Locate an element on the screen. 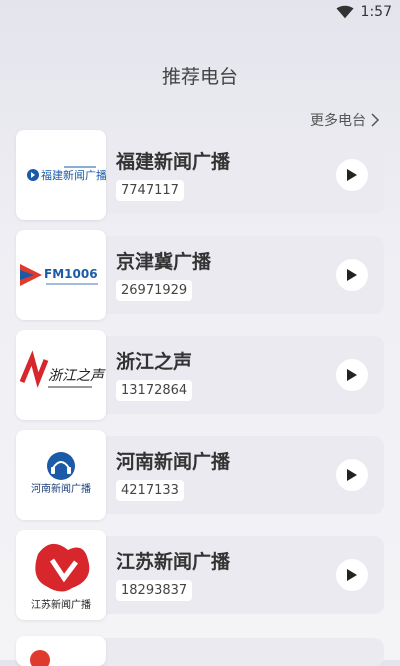  station-logo: FM1006 is located at coordinates (61, 275).